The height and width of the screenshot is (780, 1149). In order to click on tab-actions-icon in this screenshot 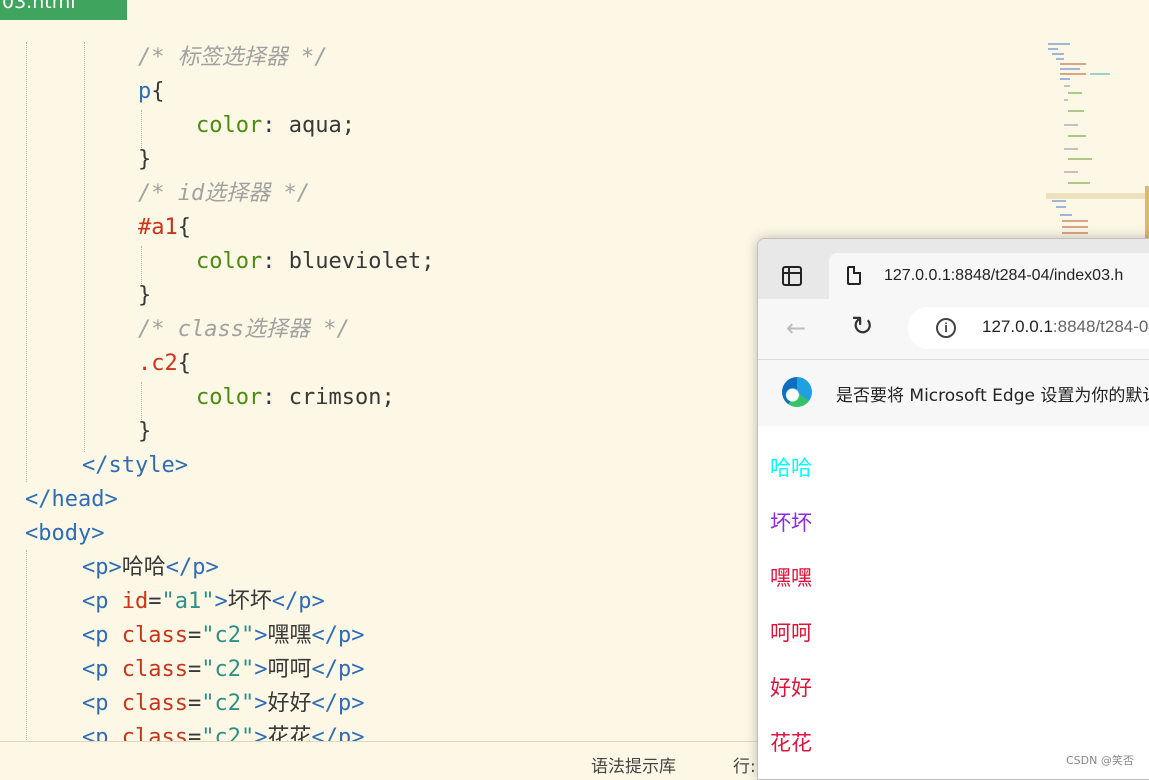, I will do `click(792, 276)`.